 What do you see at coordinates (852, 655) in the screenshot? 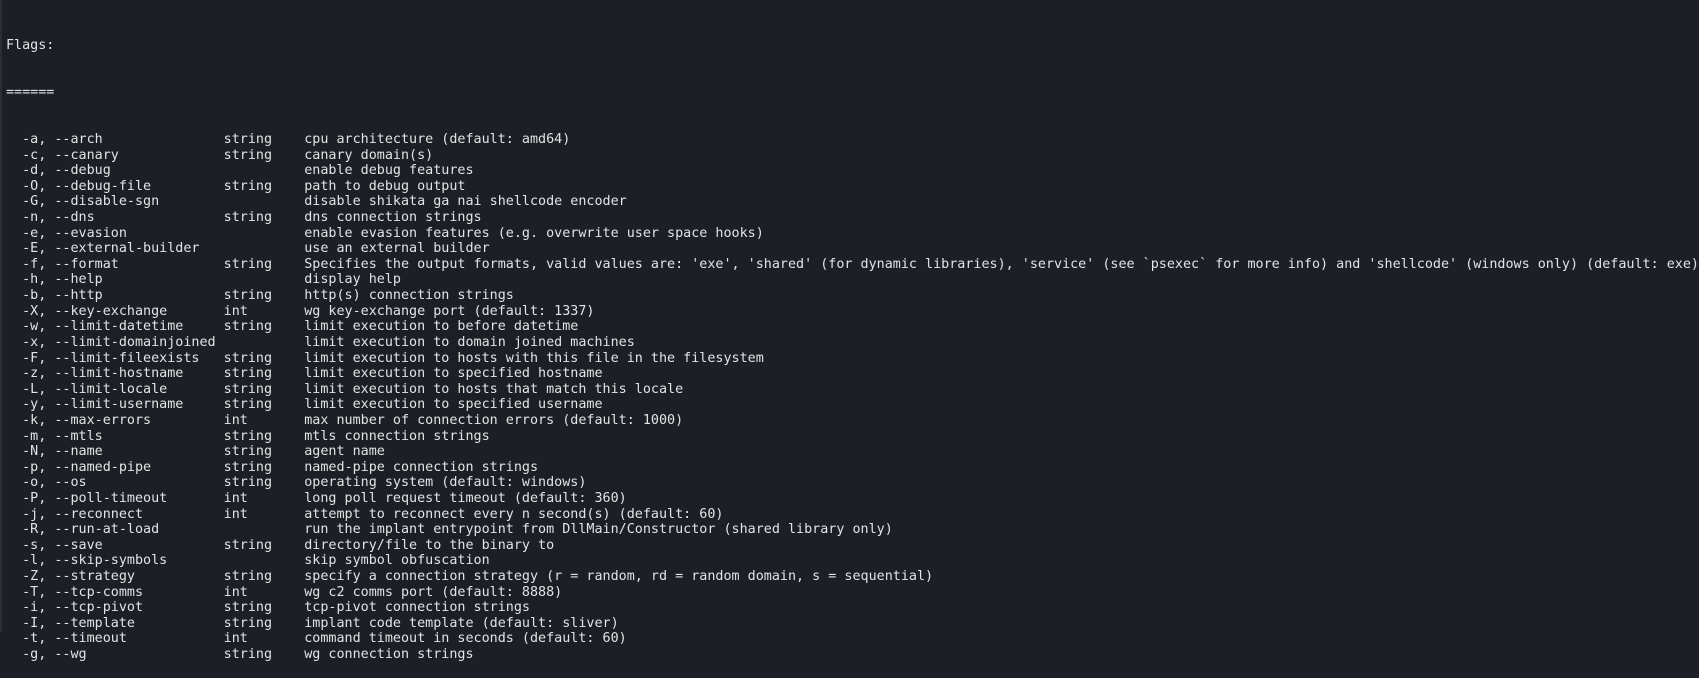
I see `flag-row: -g, --wg string wg connection strings` at bounding box center [852, 655].